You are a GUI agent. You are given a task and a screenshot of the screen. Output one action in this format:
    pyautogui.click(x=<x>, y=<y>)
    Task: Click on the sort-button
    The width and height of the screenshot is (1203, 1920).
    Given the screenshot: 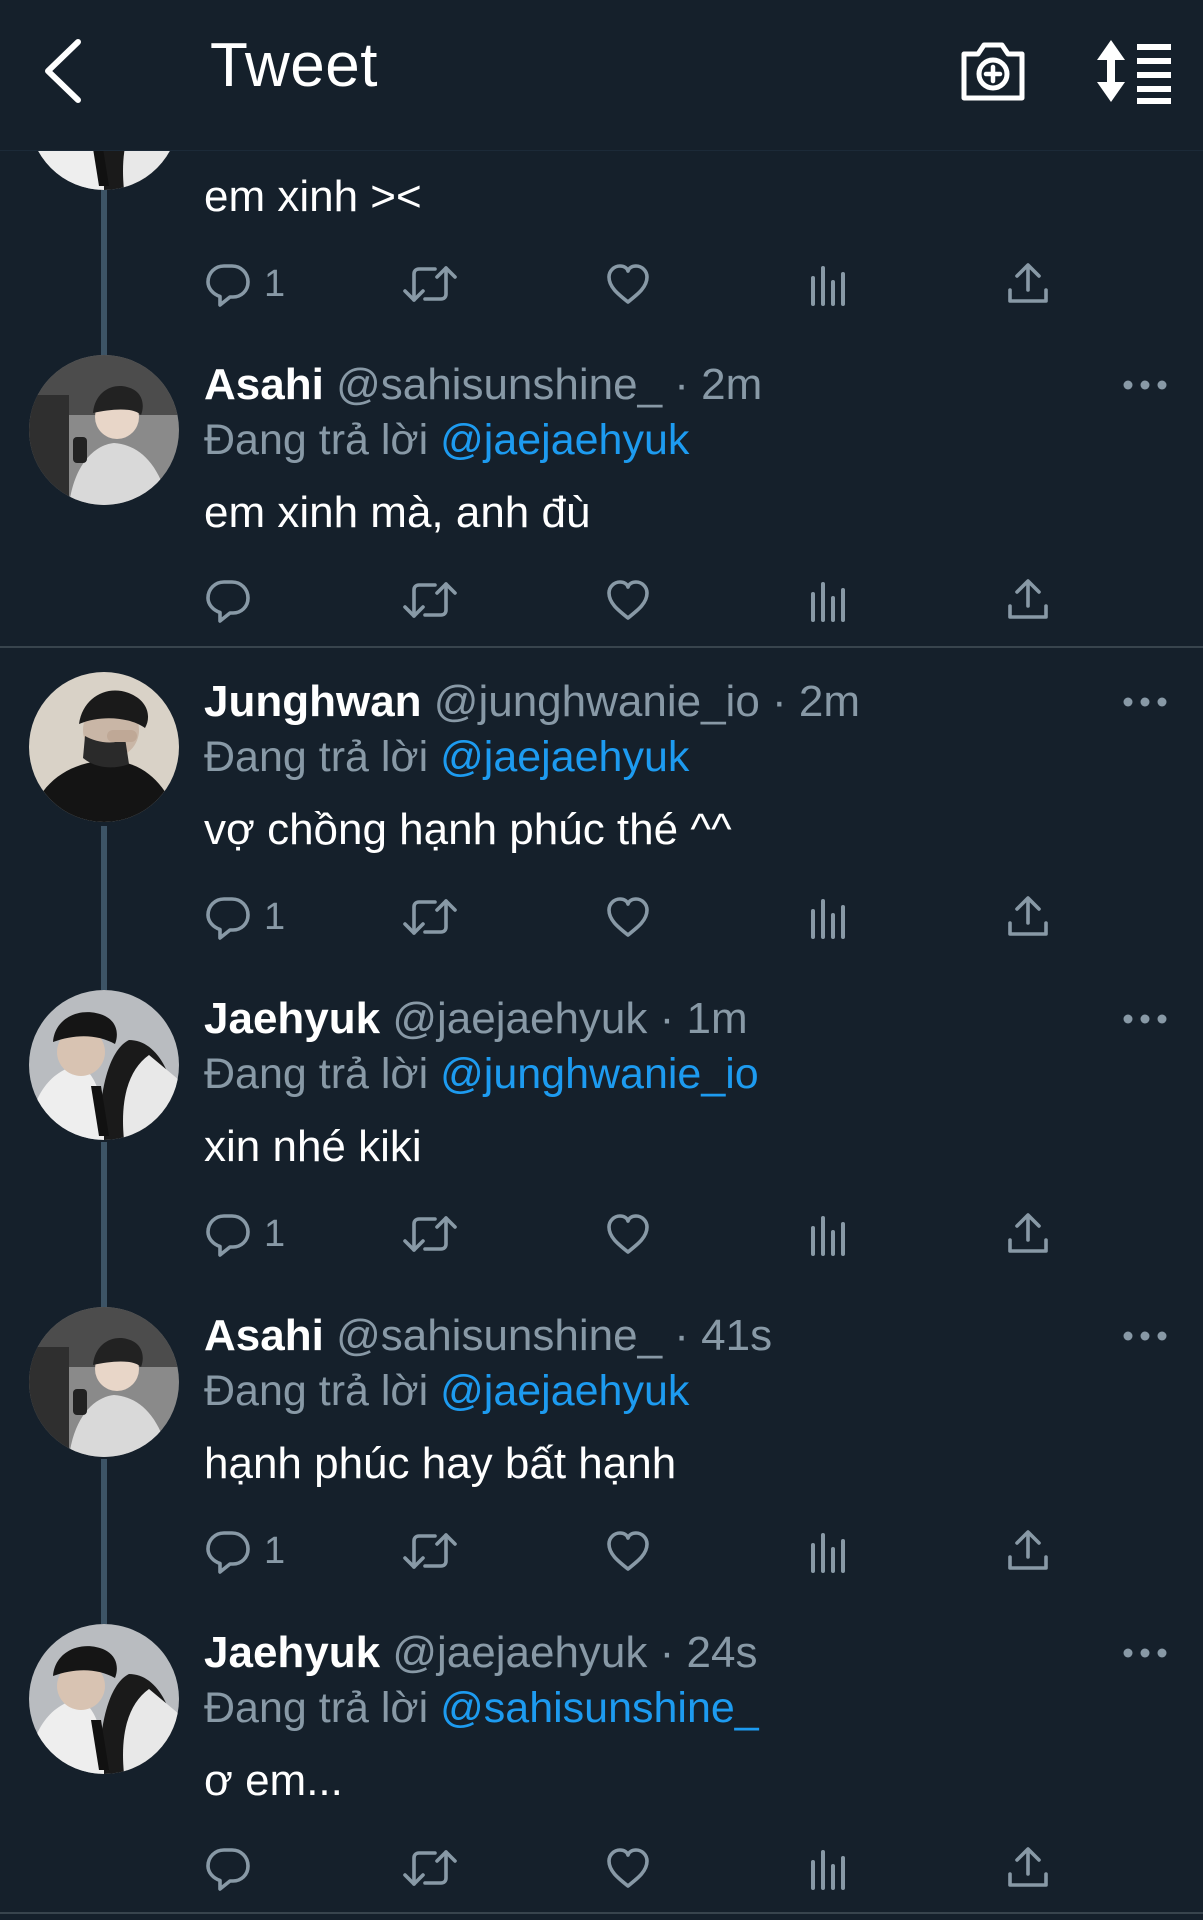 What is the action you would take?
    pyautogui.click(x=1135, y=71)
    